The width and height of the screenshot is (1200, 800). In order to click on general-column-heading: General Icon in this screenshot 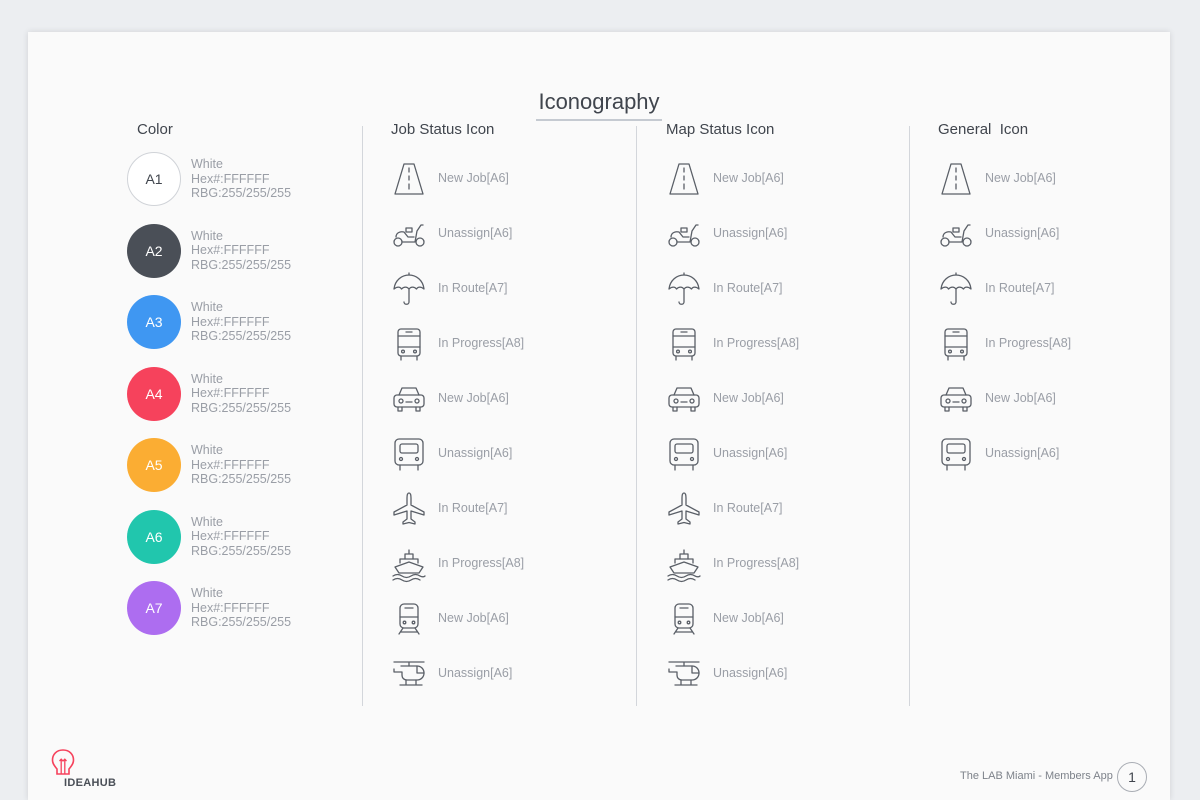, I will do `click(983, 129)`.